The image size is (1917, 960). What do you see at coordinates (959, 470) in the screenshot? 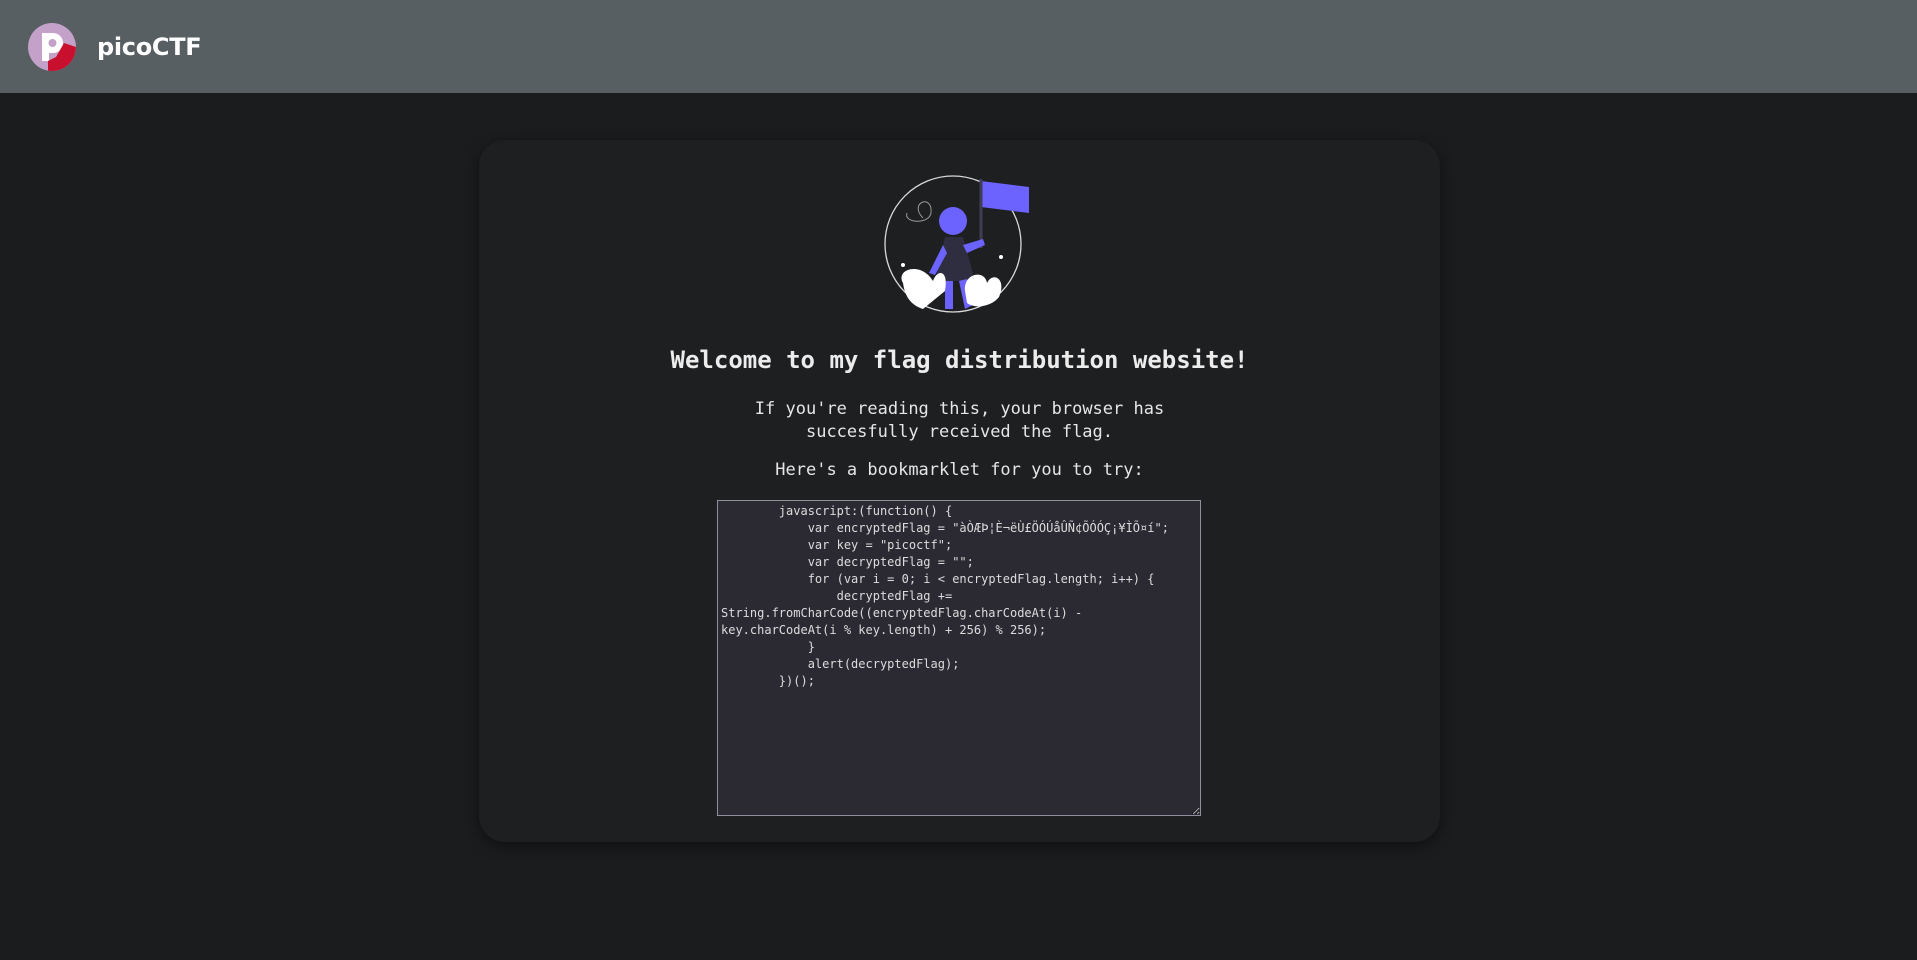
I see `bookmarklet-prompt: Here's a bookmarklet for you to try:` at bounding box center [959, 470].